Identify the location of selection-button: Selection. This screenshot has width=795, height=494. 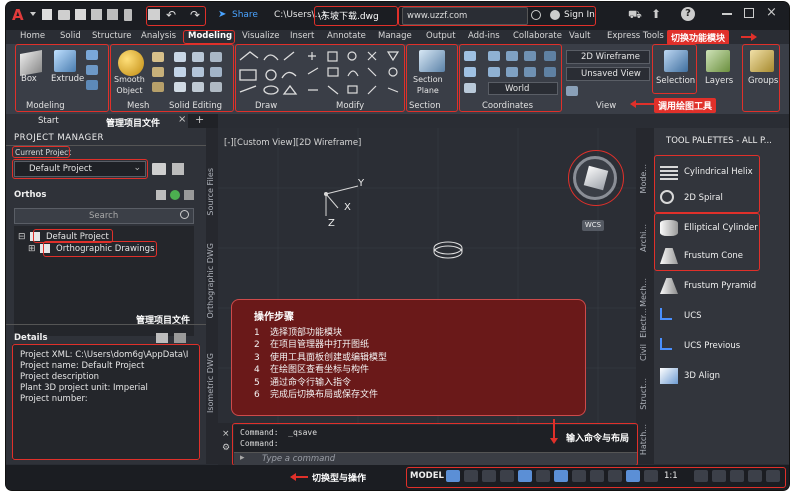
(675, 81).